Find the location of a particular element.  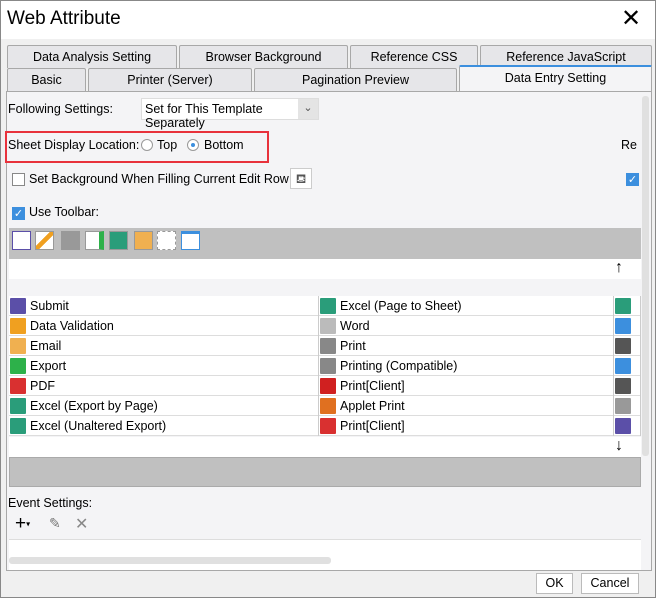

button-item-label: Applet Print is located at coordinates (372, 406).